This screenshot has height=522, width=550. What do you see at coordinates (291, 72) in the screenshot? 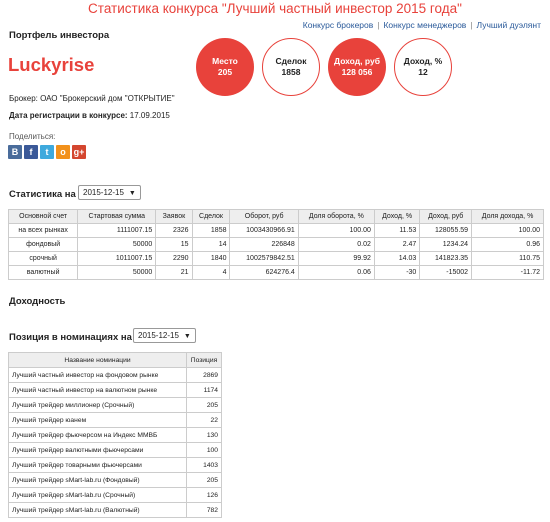
I see `deals-value: 1858` at bounding box center [291, 72].